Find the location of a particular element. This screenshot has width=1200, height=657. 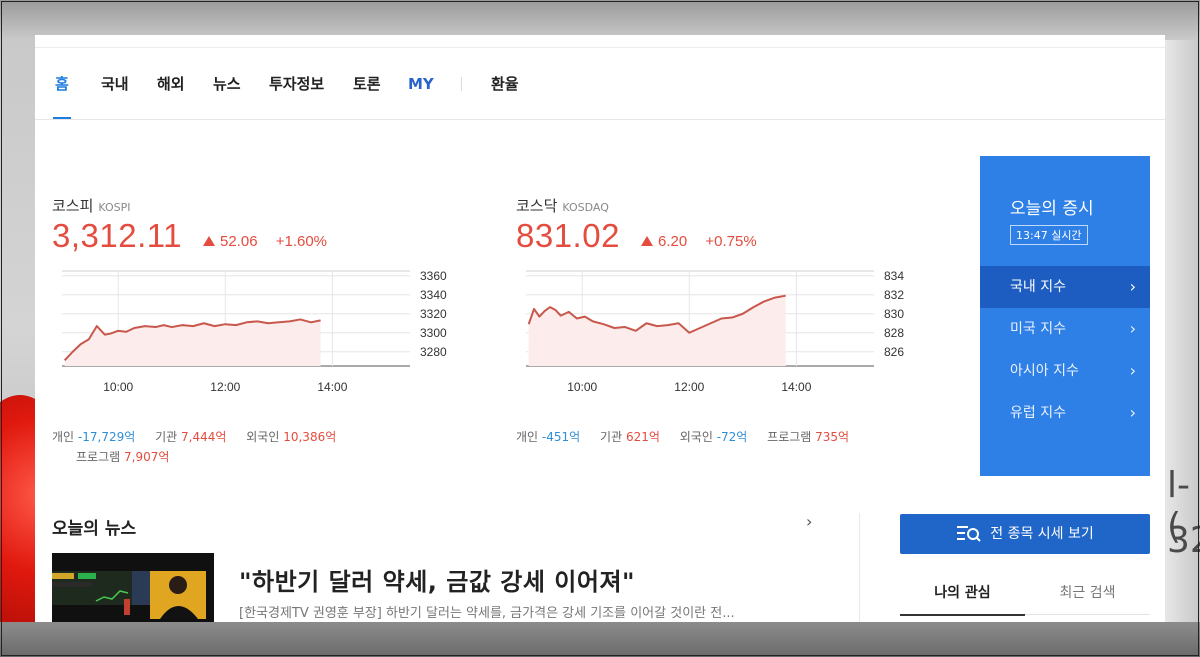

background-text-line2: 32 is located at coordinates (1183, 540).